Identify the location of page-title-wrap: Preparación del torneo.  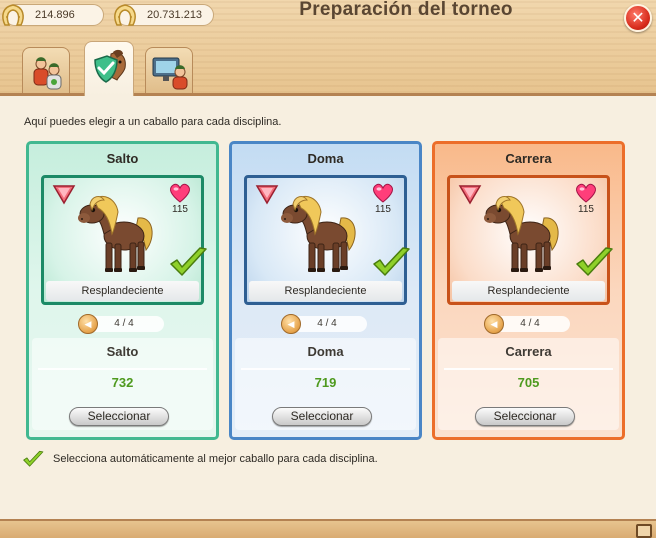
(328, 10).